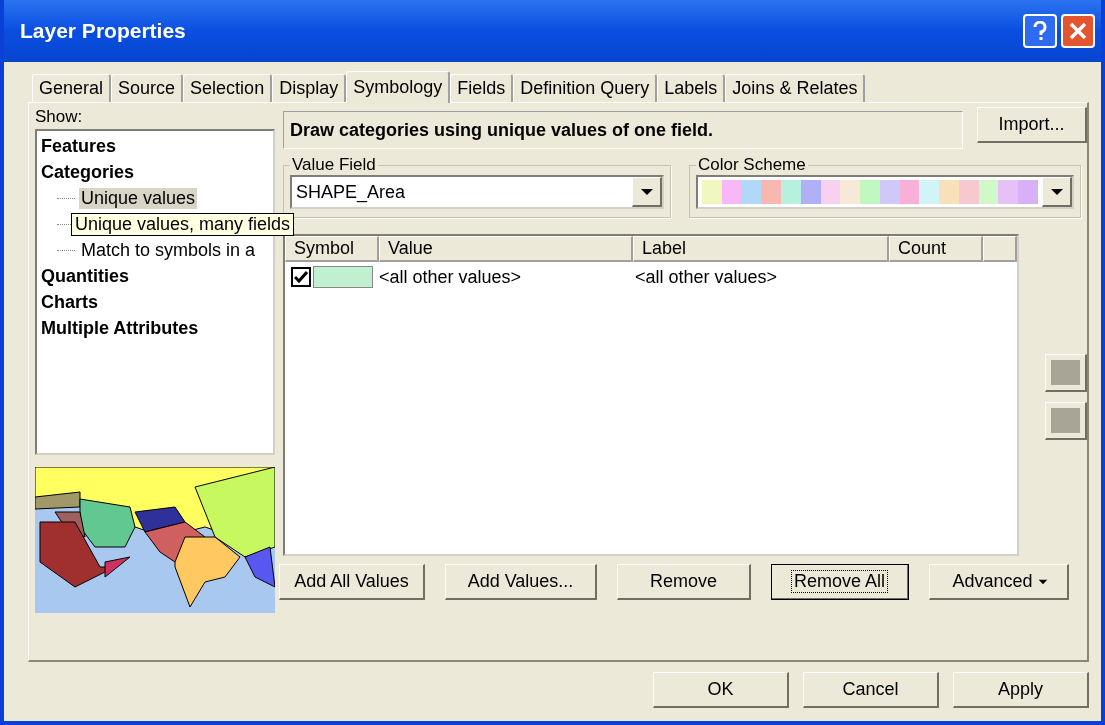 This screenshot has width=1105, height=725. Describe the element at coordinates (138, 198) in the screenshot. I see `tree-item: Unique values` at that location.